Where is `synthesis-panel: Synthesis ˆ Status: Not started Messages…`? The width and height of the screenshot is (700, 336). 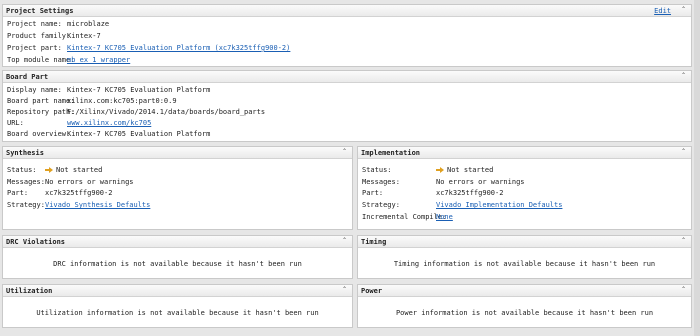 synthesis-panel: Synthesis ˆ Status: Not started Messages… is located at coordinates (177, 188).